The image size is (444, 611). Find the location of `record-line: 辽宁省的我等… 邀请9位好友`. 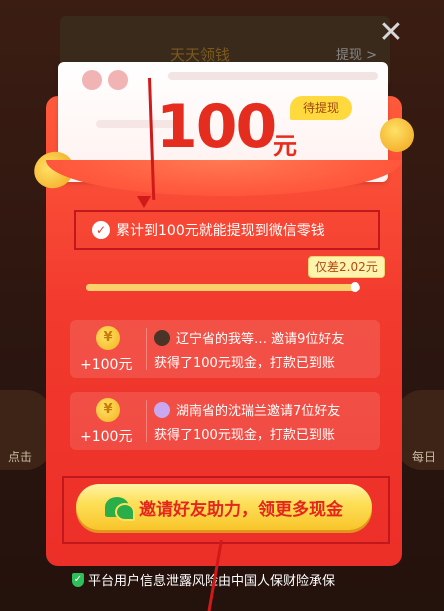

record-line: 辽宁省的我等… 邀请9位好友 is located at coordinates (260, 339).